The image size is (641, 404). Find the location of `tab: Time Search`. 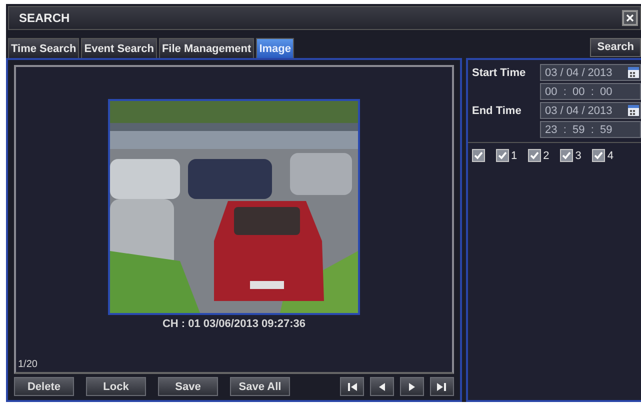

tab: Time Search is located at coordinates (44, 48).